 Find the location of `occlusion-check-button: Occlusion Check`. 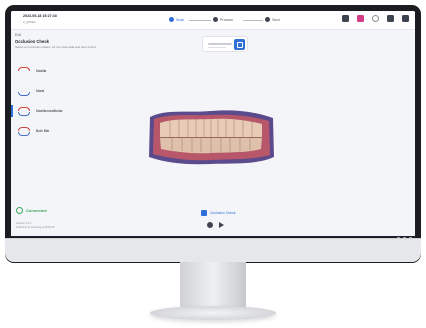

occlusion-check-button: Occlusion Check is located at coordinates (218, 213).